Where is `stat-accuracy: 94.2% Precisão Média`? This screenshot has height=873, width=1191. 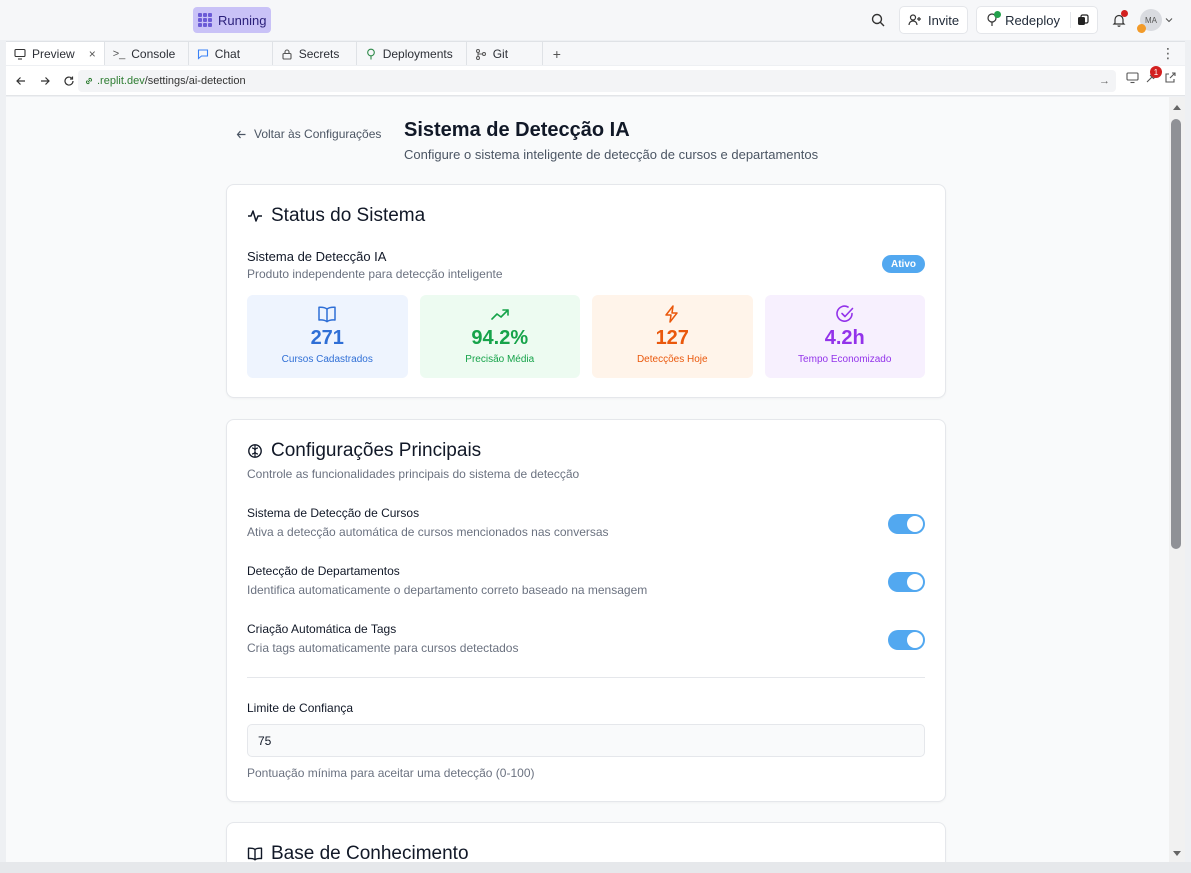
stat-accuracy: 94.2% Precisão Média is located at coordinates (499, 336).